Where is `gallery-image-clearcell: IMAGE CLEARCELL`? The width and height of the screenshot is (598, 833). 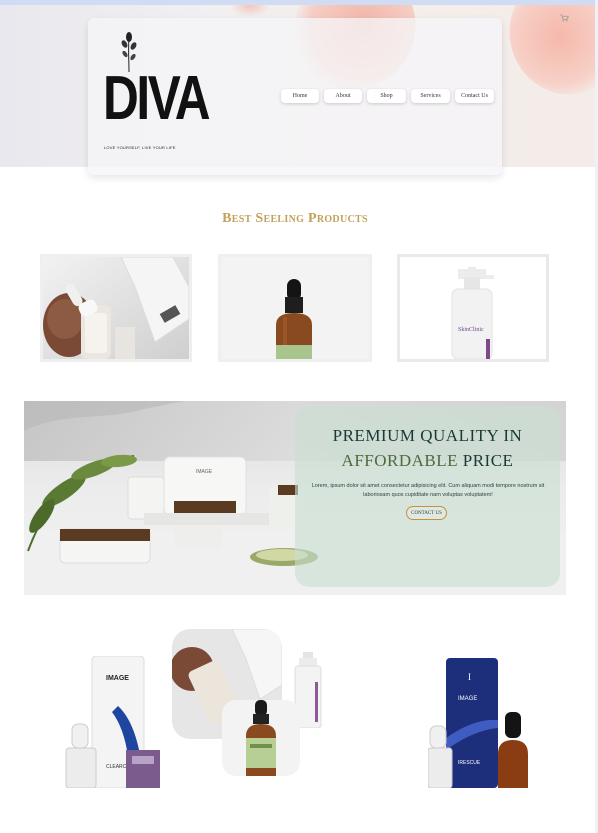
gallery-image-clearcell: IMAGE CLEARCELL is located at coordinates (111, 722).